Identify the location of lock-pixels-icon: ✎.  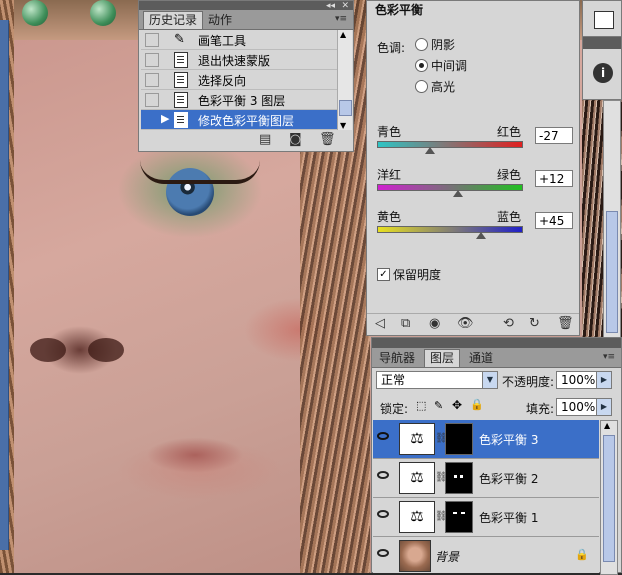
(438, 405).